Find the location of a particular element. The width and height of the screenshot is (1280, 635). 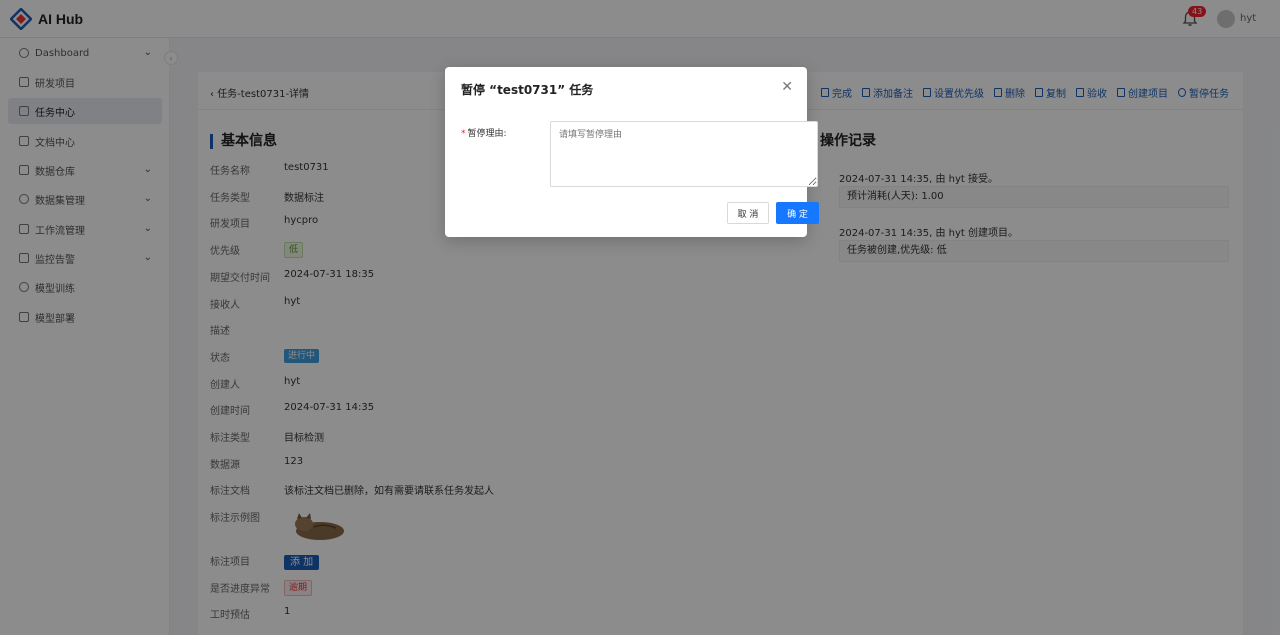

field-label-text: 暂停理由: is located at coordinates (487, 134).